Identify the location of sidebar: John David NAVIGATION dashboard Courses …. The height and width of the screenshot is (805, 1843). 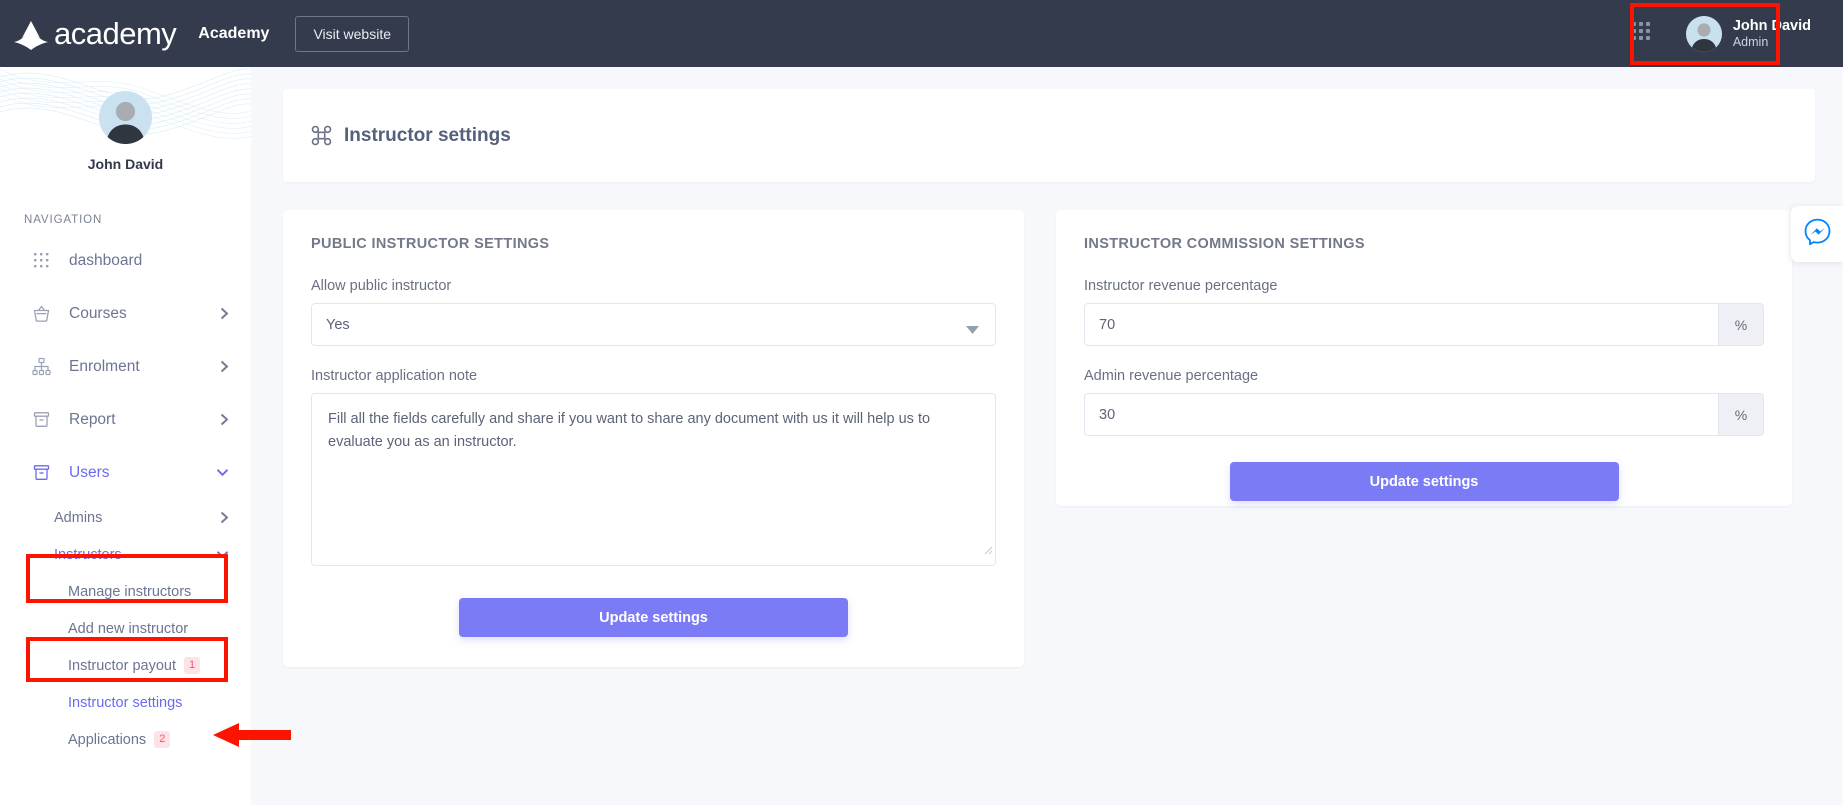
(125, 436).